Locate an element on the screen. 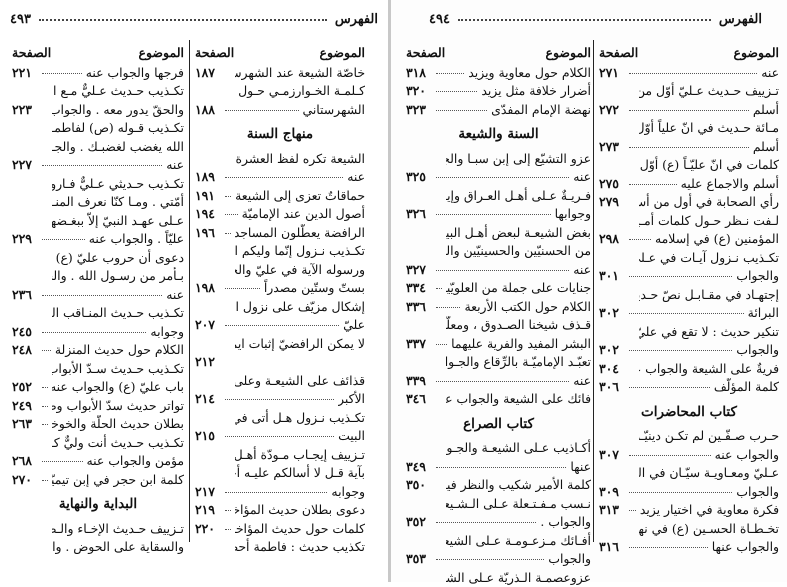 This screenshot has height=587, width=787. section-heading: كتاب المحاضرات is located at coordinates (689, 412).